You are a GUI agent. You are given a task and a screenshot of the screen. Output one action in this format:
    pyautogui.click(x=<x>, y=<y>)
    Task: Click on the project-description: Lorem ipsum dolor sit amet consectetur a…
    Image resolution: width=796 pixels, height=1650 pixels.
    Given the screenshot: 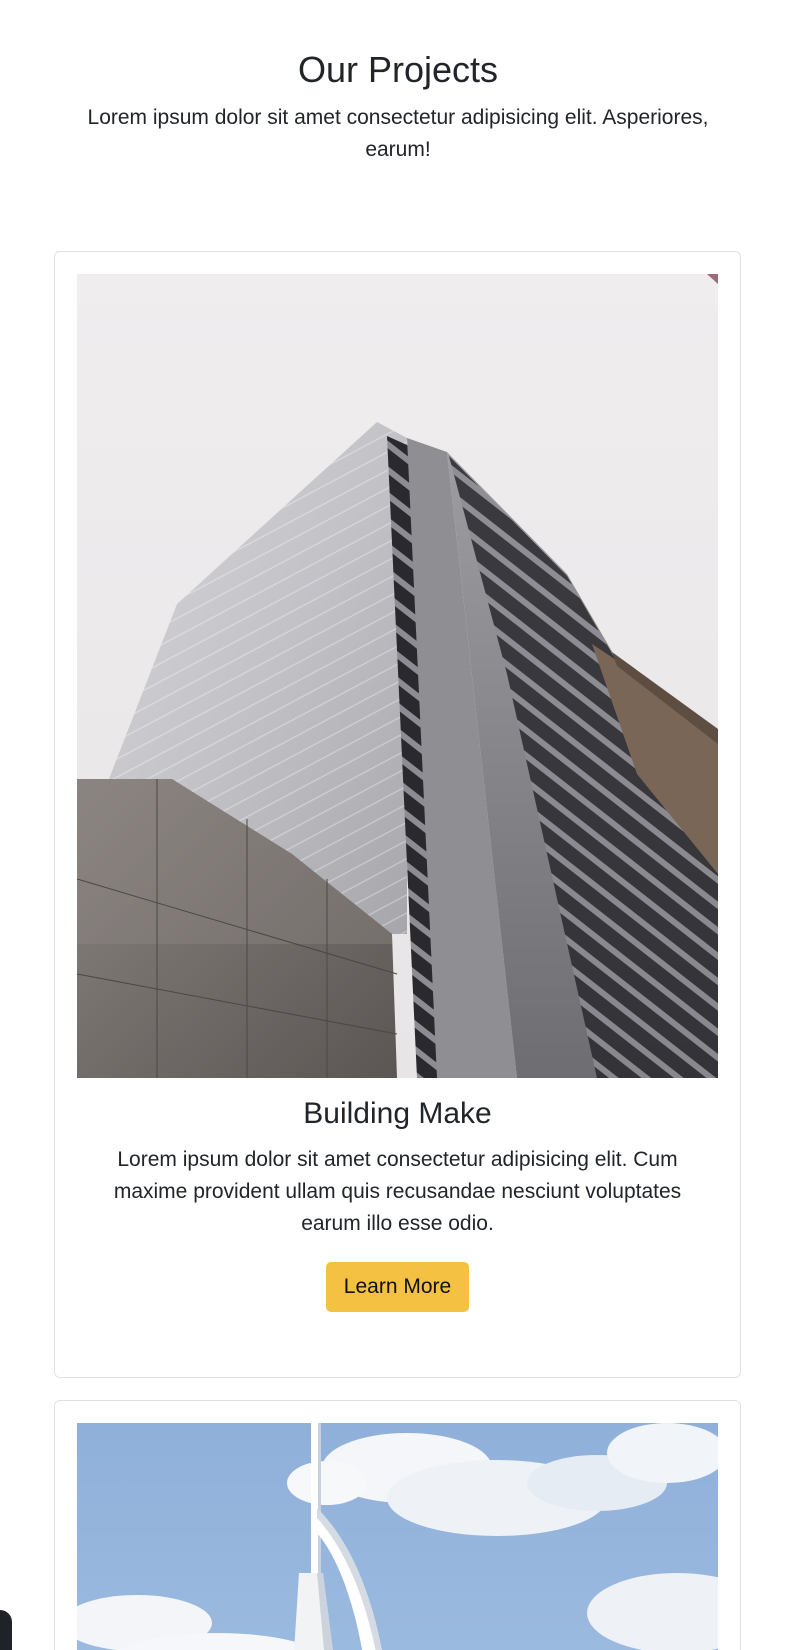 What is the action you would take?
    pyautogui.click(x=397, y=1191)
    